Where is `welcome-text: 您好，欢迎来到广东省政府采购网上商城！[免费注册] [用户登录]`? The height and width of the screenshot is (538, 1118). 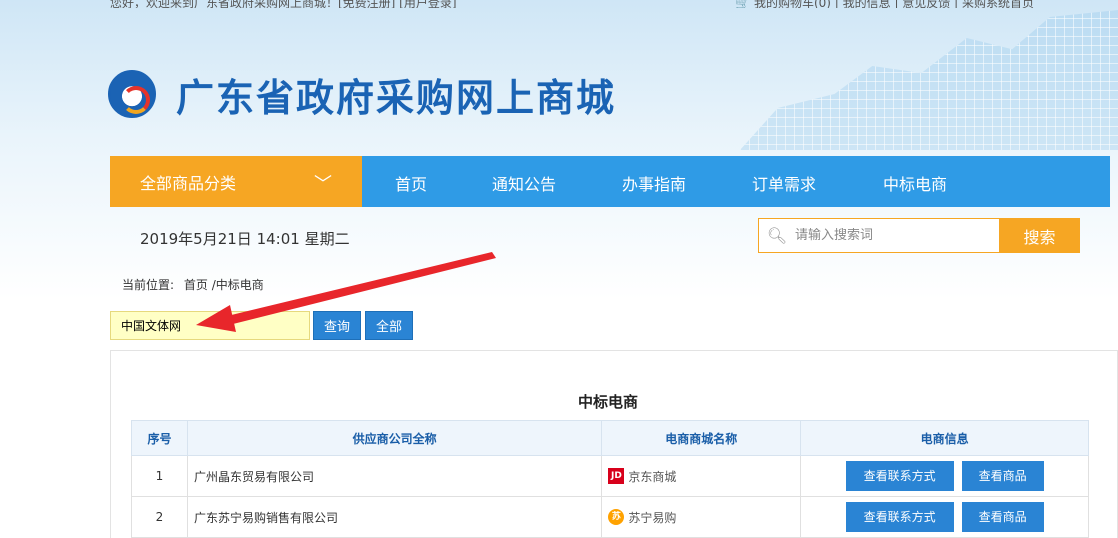 welcome-text: 您好，欢迎来到广东省政府采购网上商城！[免费注册] [用户登录] is located at coordinates (283, 4).